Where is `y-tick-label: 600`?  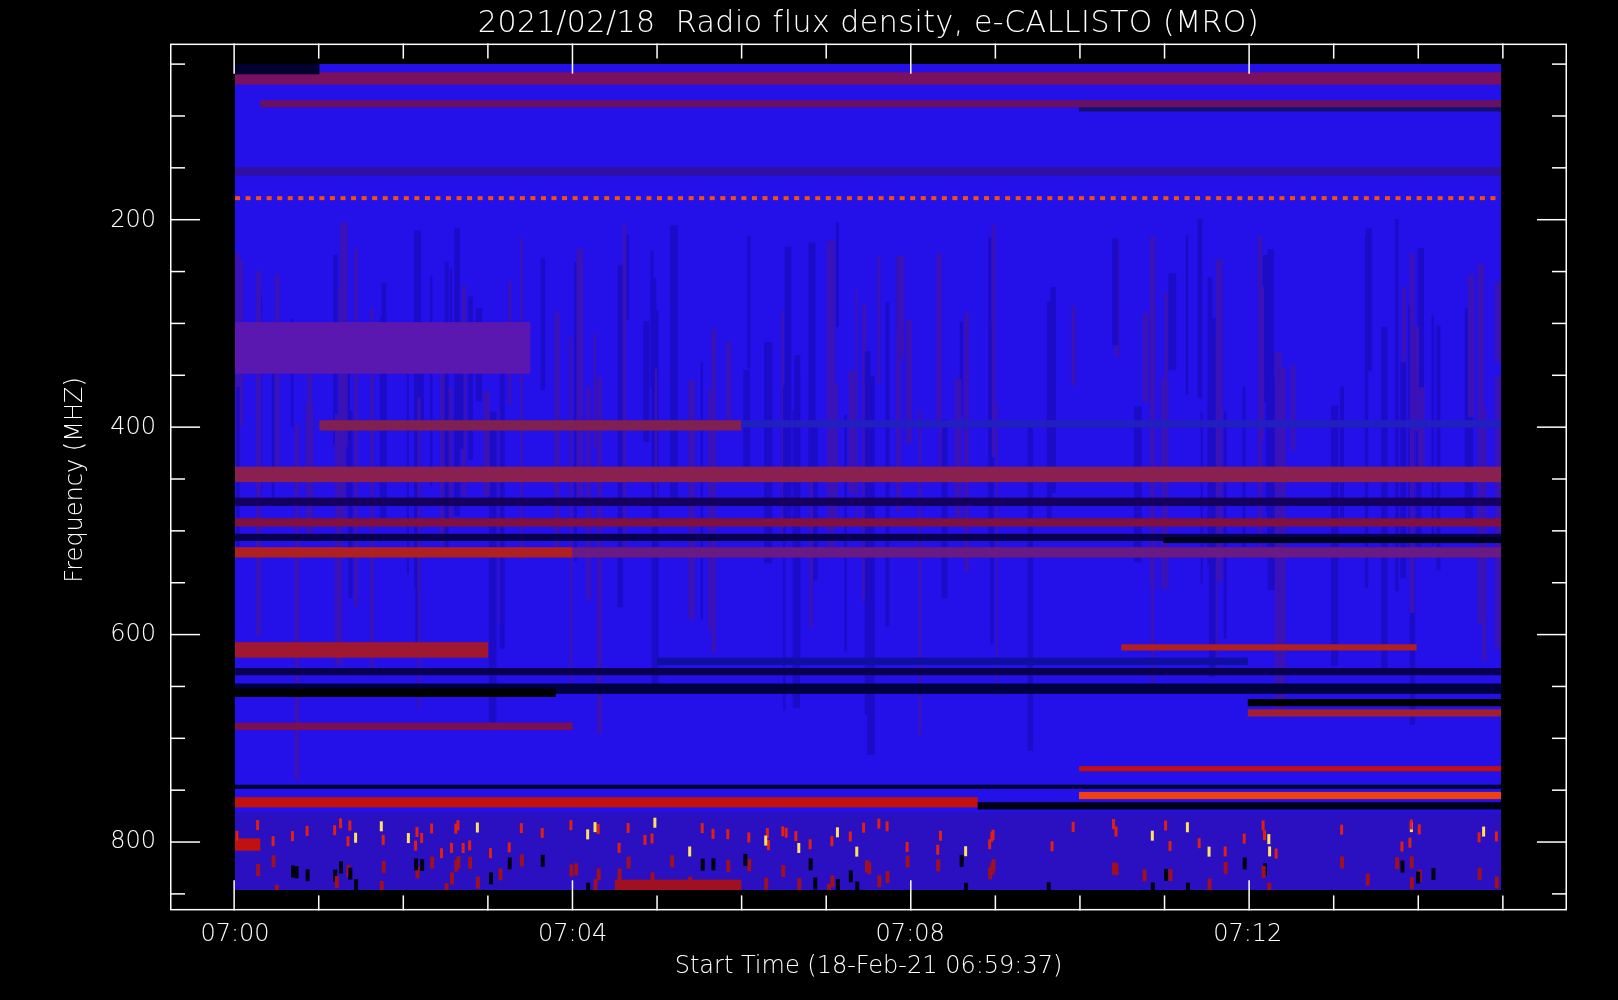
y-tick-label: 600 is located at coordinates (133, 633).